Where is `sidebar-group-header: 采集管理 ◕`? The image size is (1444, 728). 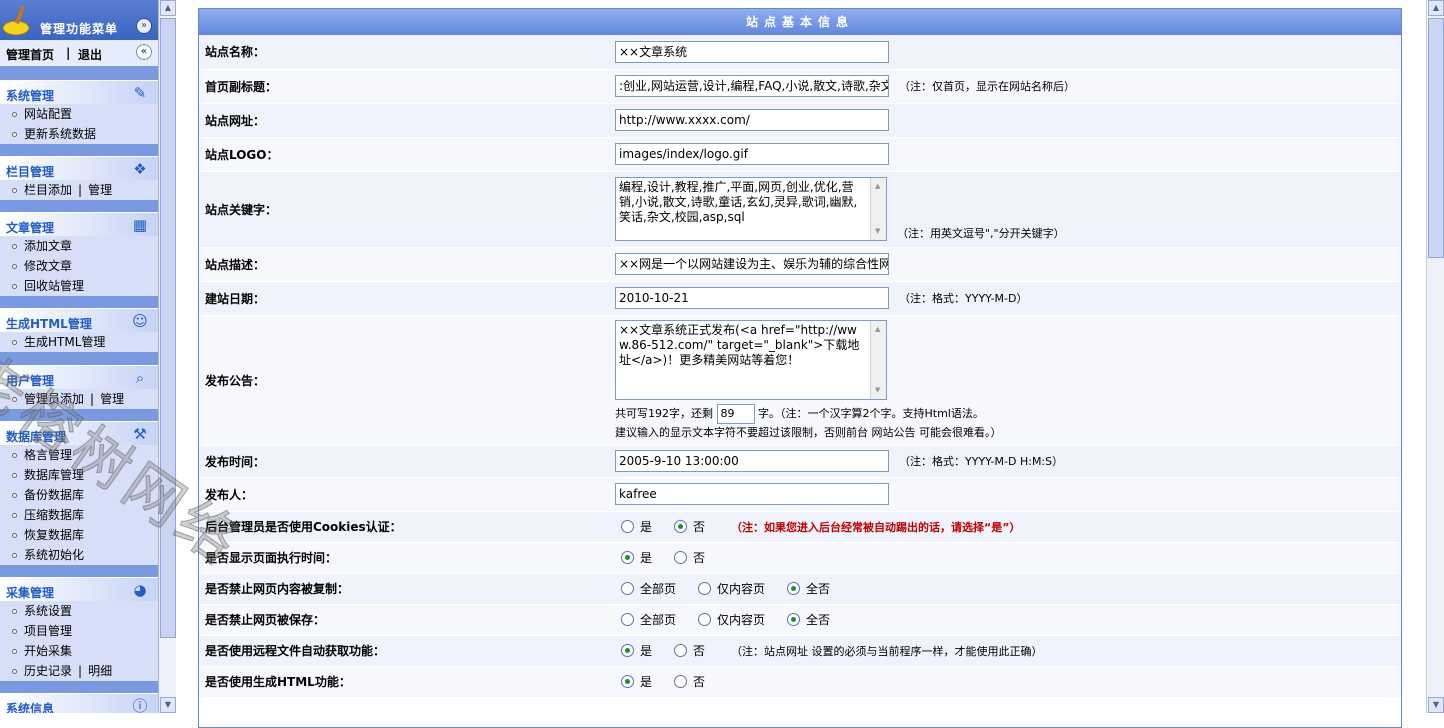
sidebar-group-header: 采集管理 ◕ is located at coordinates (79, 589).